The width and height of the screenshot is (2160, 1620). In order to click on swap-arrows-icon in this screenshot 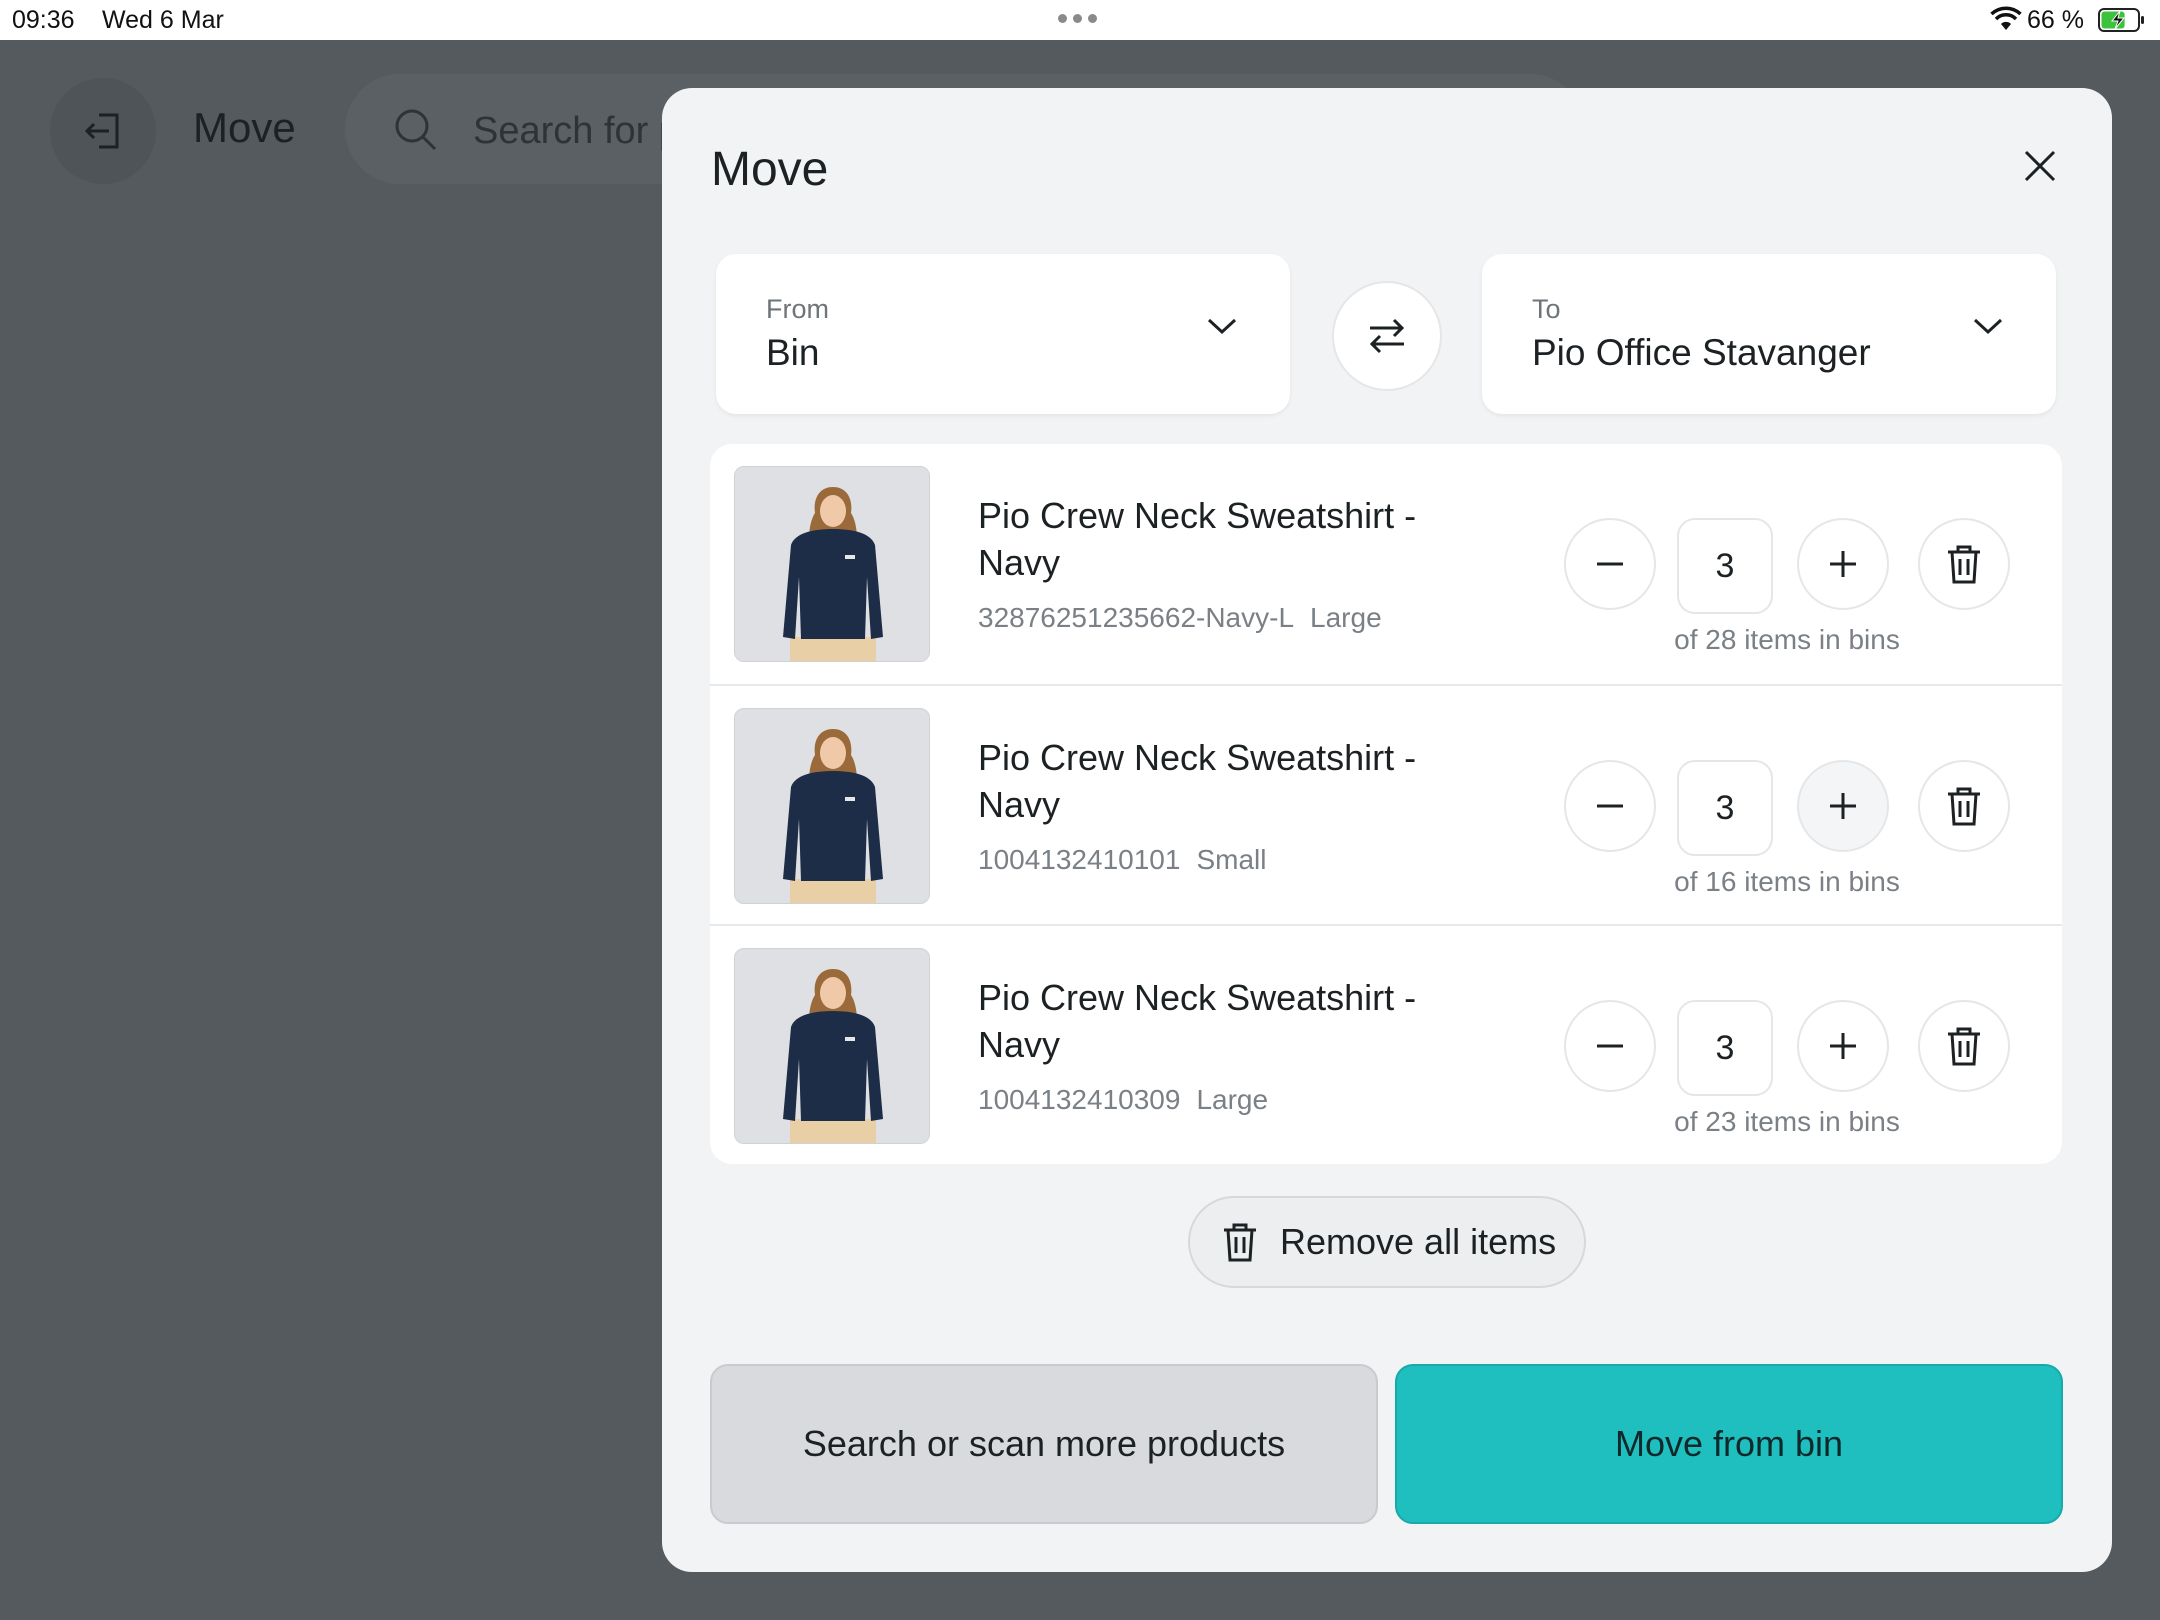, I will do `click(1387, 336)`.